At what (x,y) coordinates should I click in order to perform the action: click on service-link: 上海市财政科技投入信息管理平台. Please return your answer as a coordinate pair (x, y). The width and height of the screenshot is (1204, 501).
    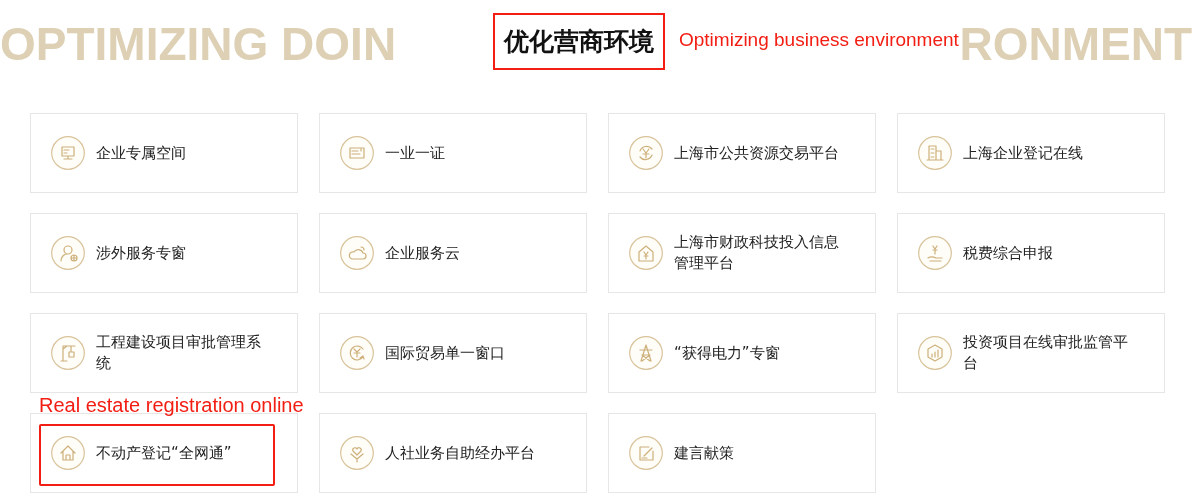
    Looking at the image, I should click on (742, 253).